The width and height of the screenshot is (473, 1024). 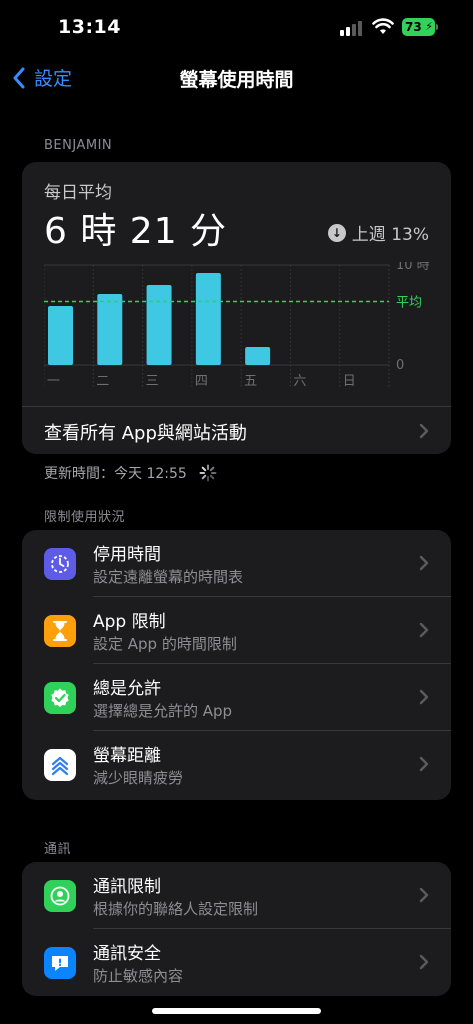 I want to click on home-indicator, so click(x=236, y=1011).